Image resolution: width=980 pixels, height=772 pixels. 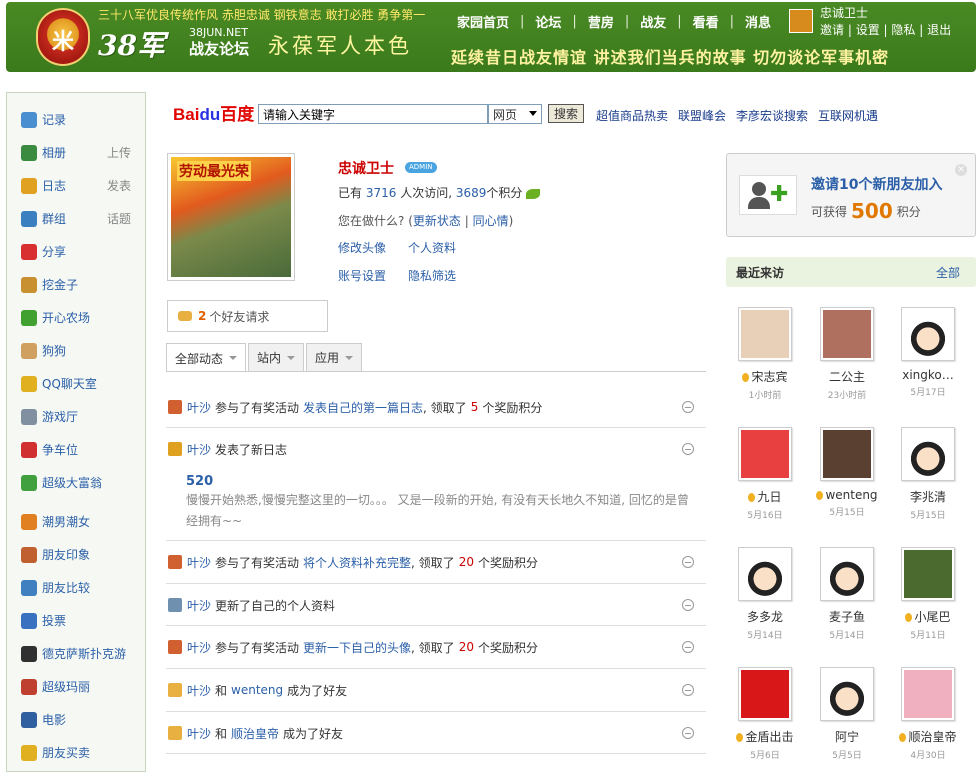 I want to click on visitor-card: 多多龙 5月14日, so click(x=765, y=594).